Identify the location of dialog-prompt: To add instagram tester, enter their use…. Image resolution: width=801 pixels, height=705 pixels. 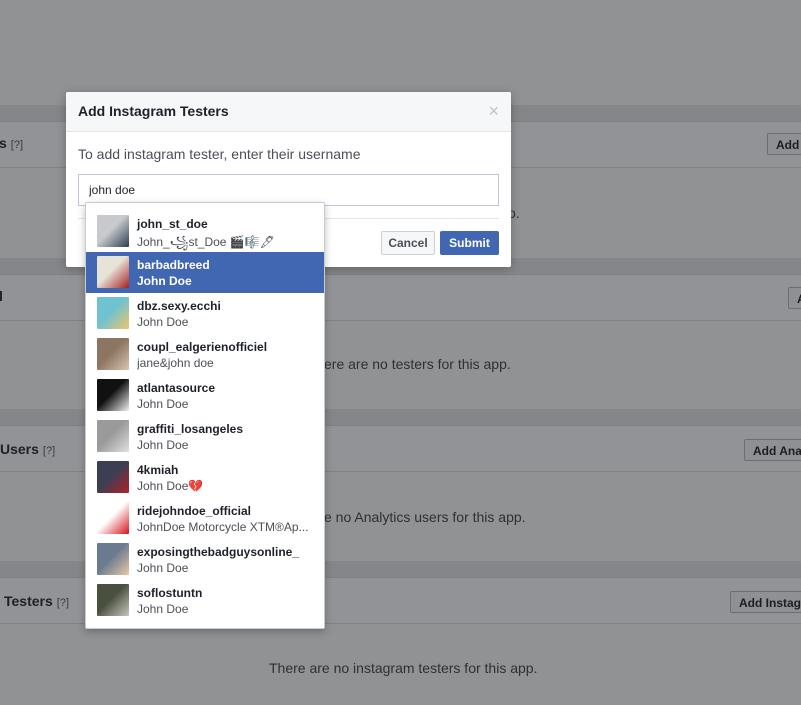
(219, 154).